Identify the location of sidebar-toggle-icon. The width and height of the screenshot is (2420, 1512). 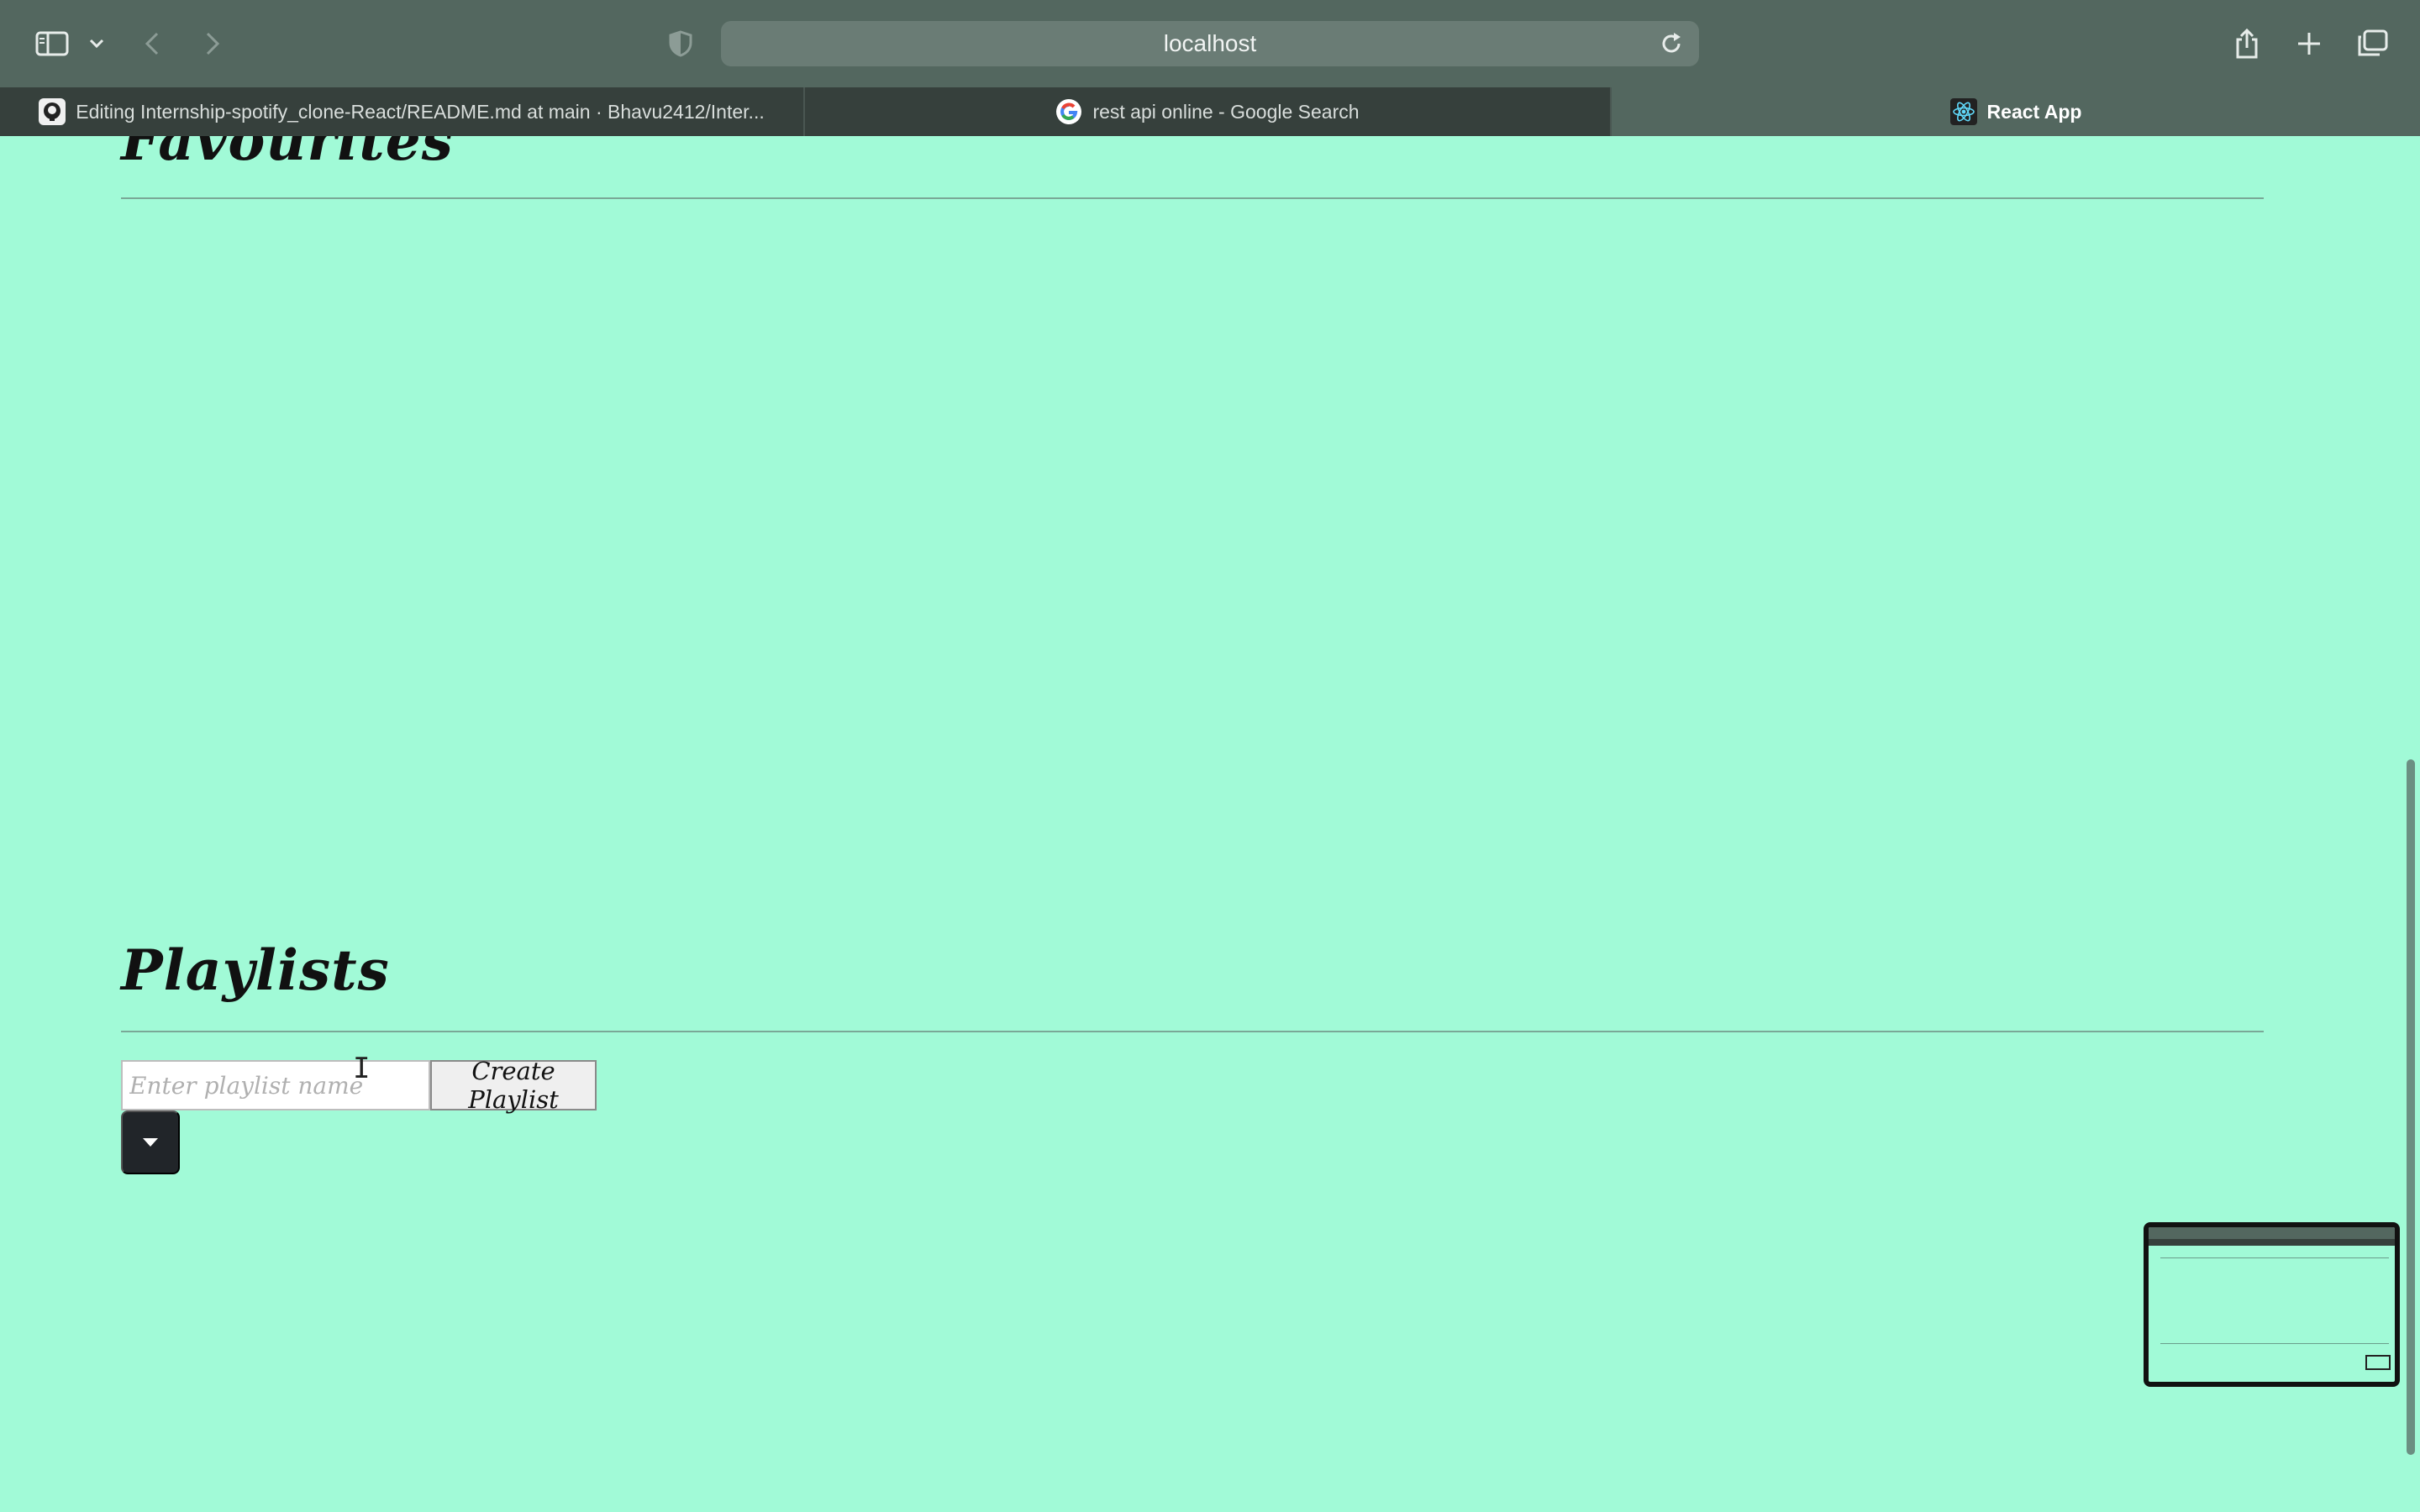
(52, 44).